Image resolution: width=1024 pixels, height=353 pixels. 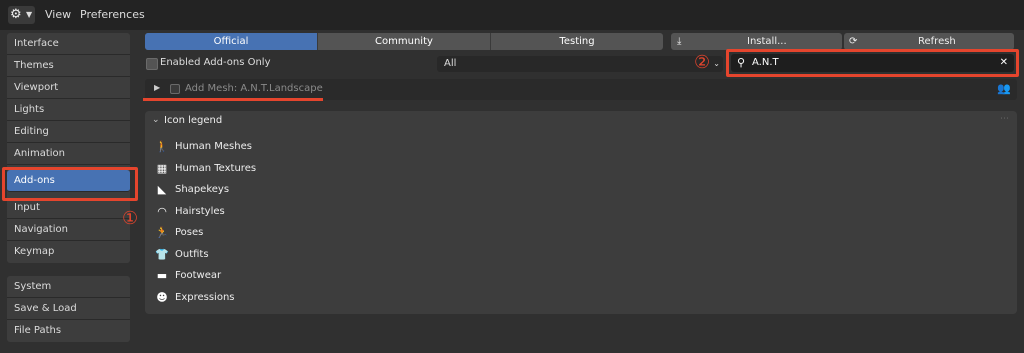 I want to click on category-dropdown: All ⌄, so click(x=580, y=64).